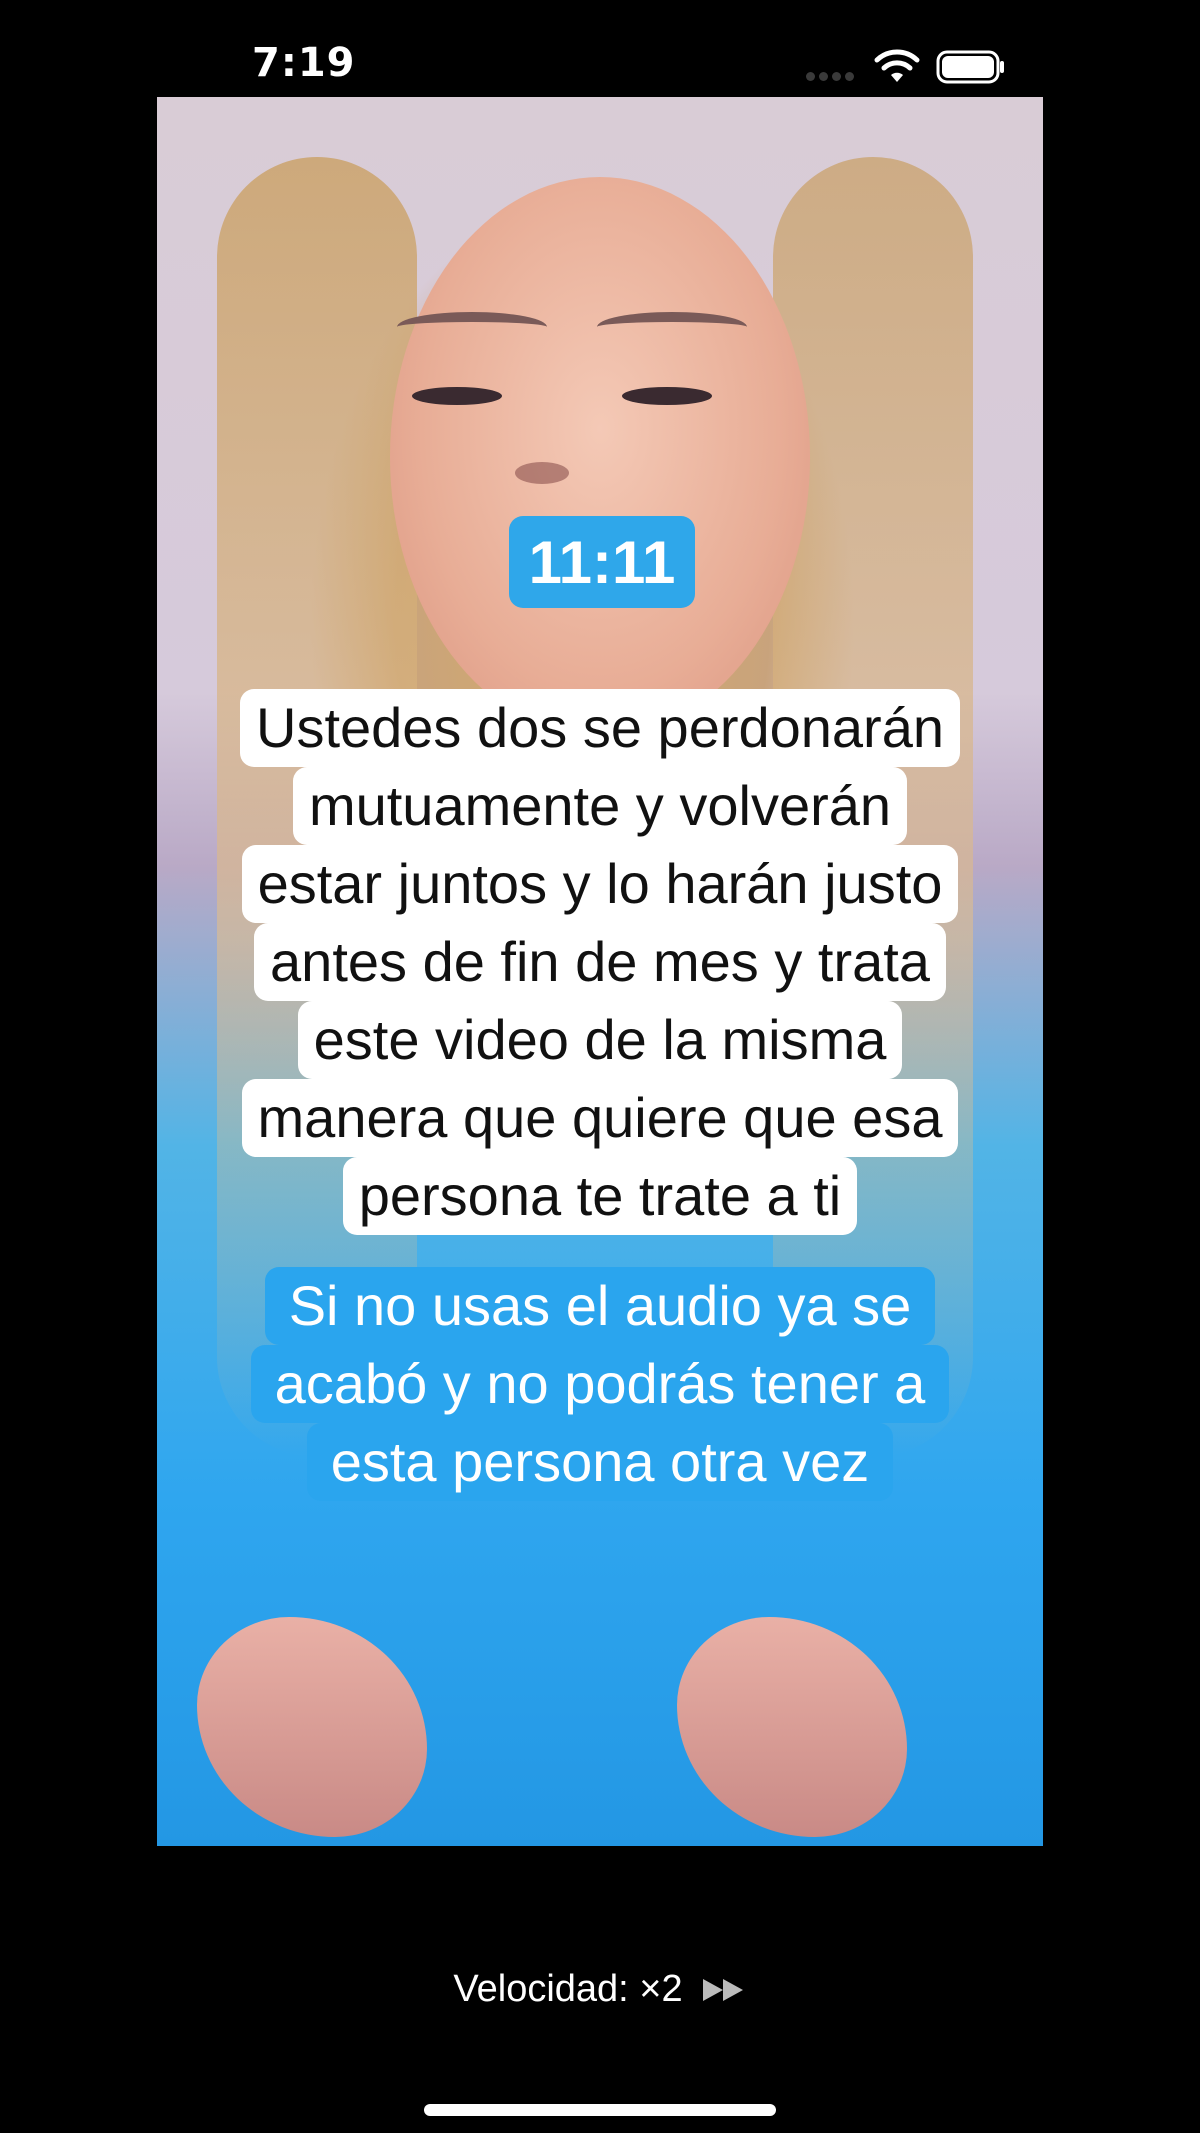 The width and height of the screenshot is (1200, 2133). What do you see at coordinates (600, 884) in the screenshot?
I see `caption-line: estar juntos y lo harán justo` at bounding box center [600, 884].